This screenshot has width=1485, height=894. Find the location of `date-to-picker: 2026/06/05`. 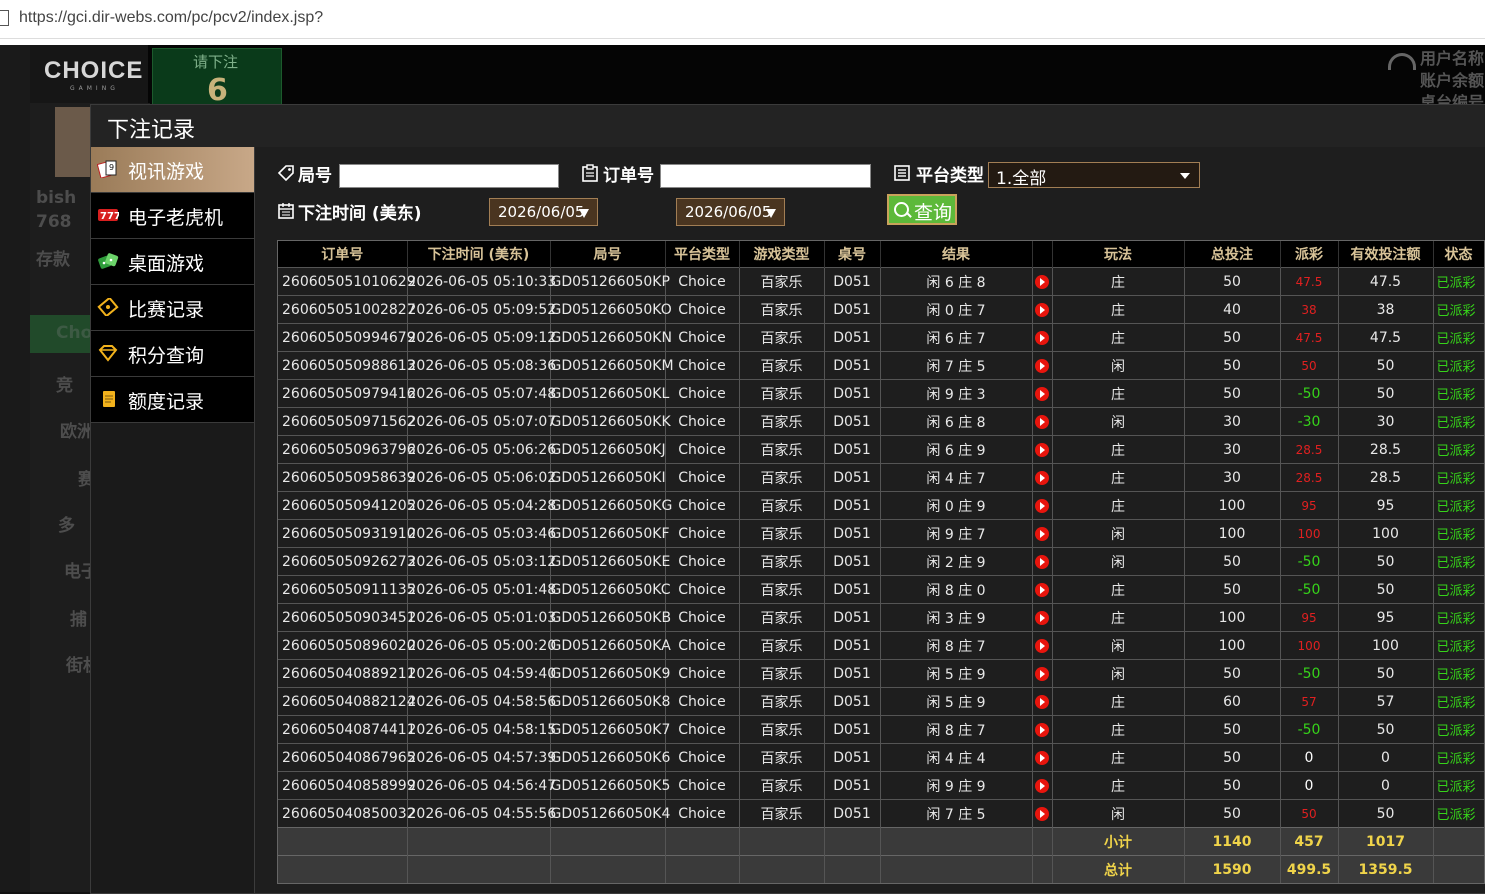

date-to-picker: 2026/06/05 is located at coordinates (730, 212).